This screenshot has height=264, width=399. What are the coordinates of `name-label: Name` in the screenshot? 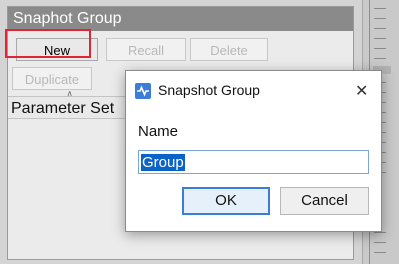 It's located at (158, 131).